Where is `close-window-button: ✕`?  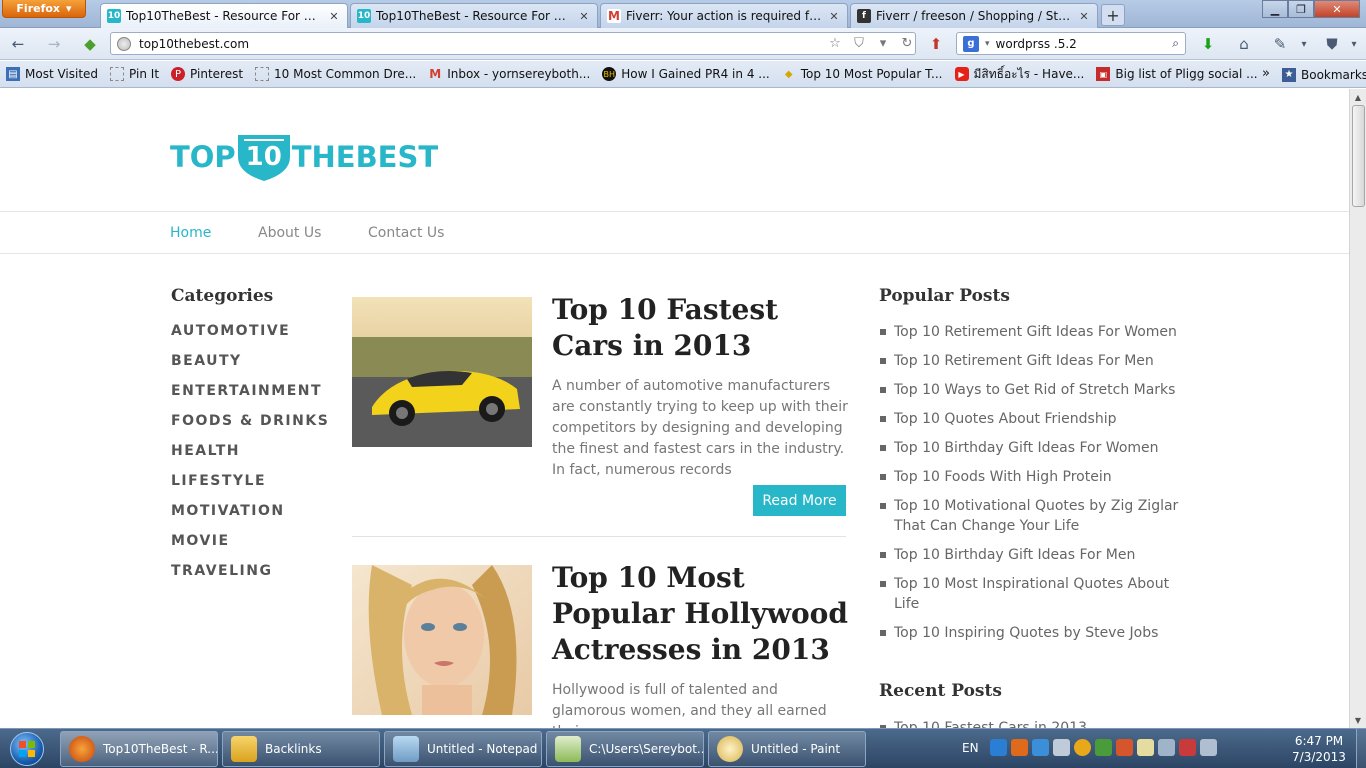 close-window-button: ✕ is located at coordinates (1337, 9).